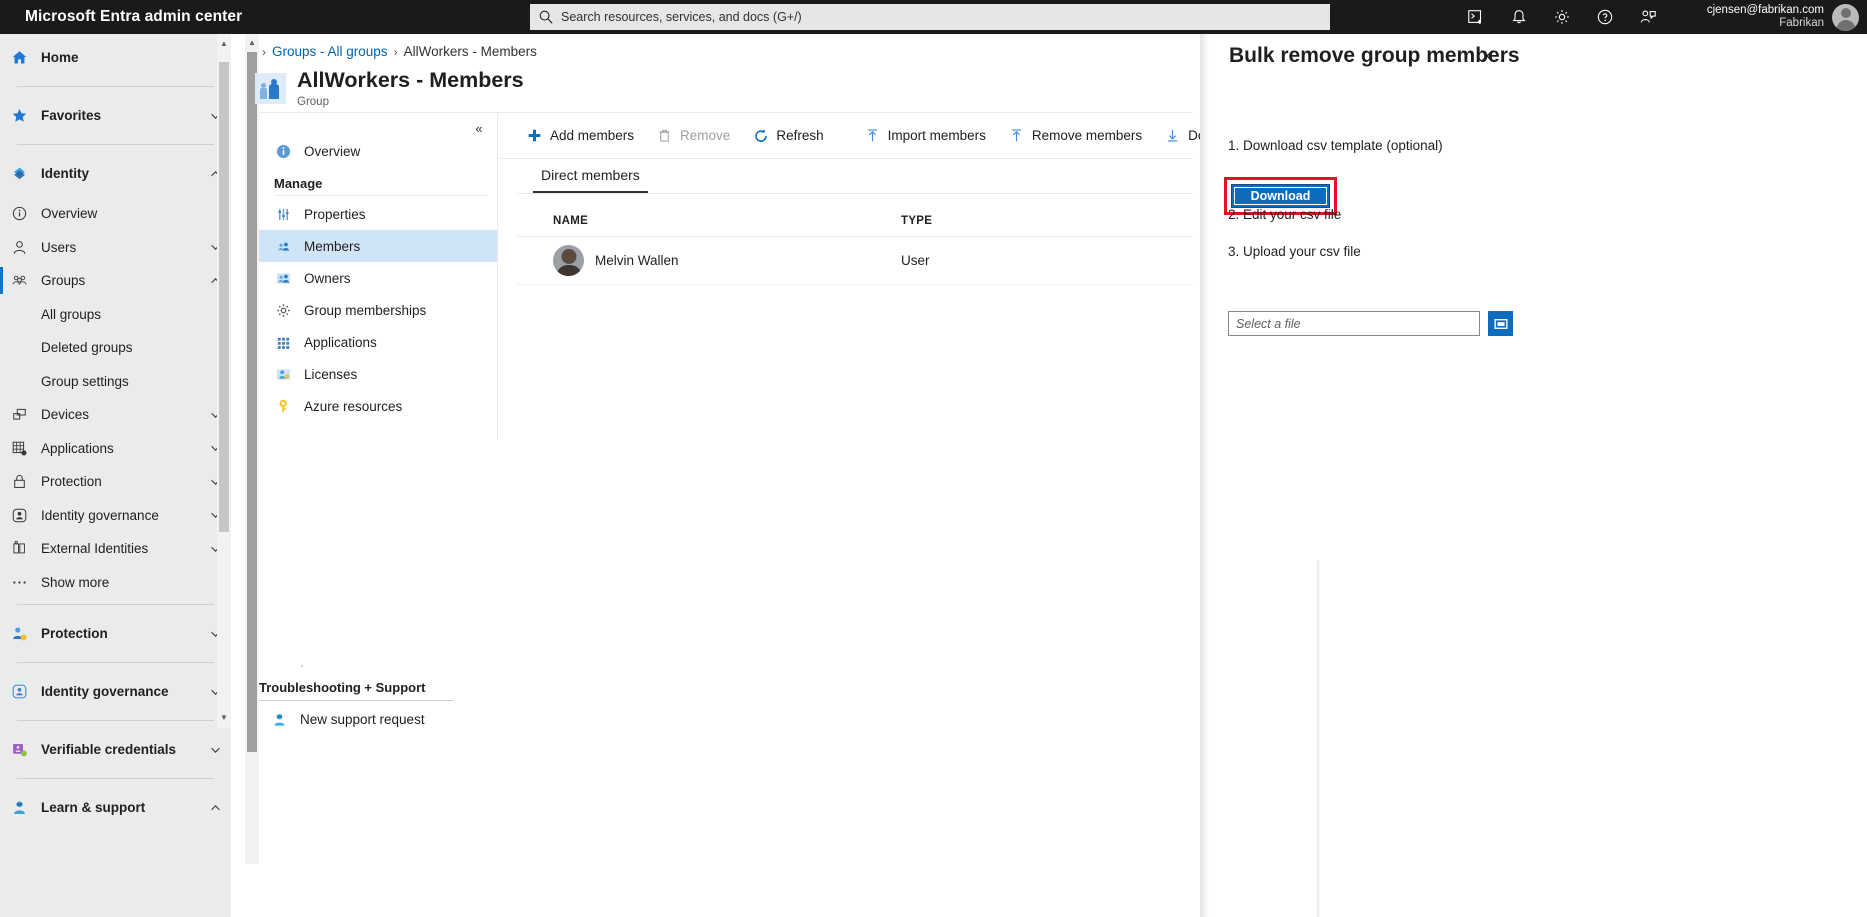 The height and width of the screenshot is (917, 1867). What do you see at coordinates (1519, 17) in the screenshot?
I see `notifications-bell-icon` at bounding box center [1519, 17].